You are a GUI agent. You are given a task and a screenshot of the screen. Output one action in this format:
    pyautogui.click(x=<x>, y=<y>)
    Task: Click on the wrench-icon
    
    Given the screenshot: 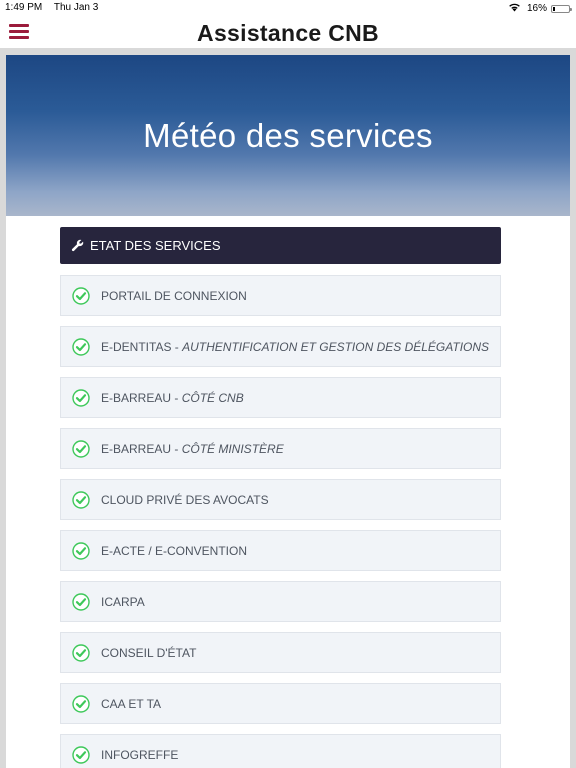 What is the action you would take?
    pyautogui.click(x=77, y=245)
    